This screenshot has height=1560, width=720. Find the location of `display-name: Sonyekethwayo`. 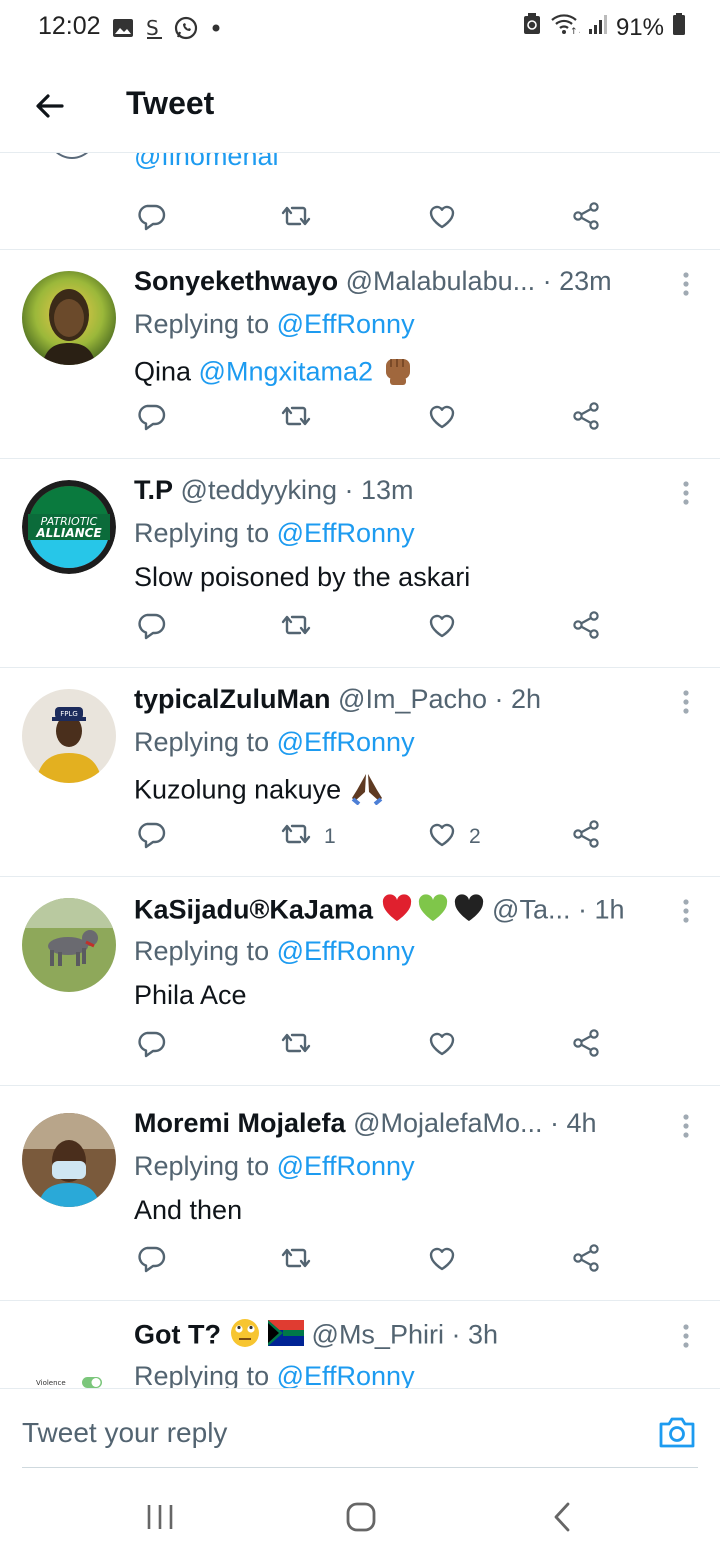

display-name: Sonyekethwayo is located at coordinates (236, 281).